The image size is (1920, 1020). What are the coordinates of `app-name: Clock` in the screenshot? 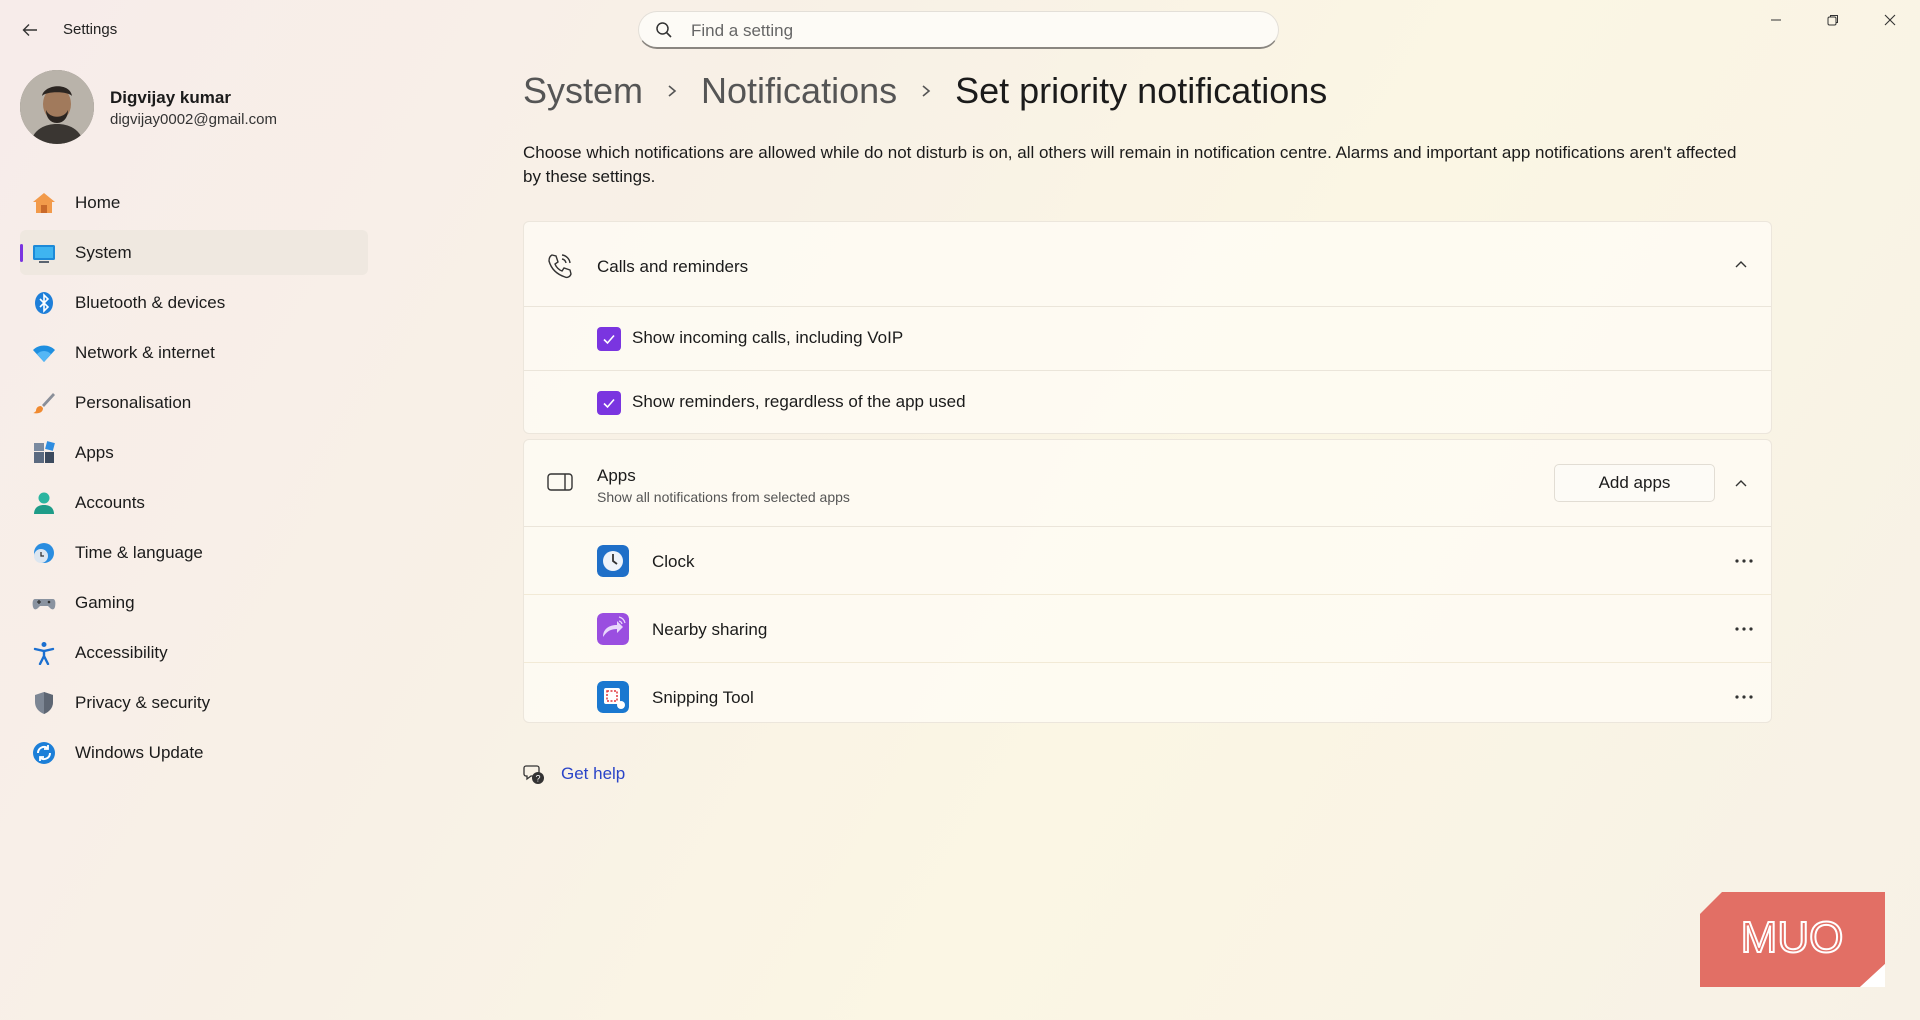 It's located at (673, 561).